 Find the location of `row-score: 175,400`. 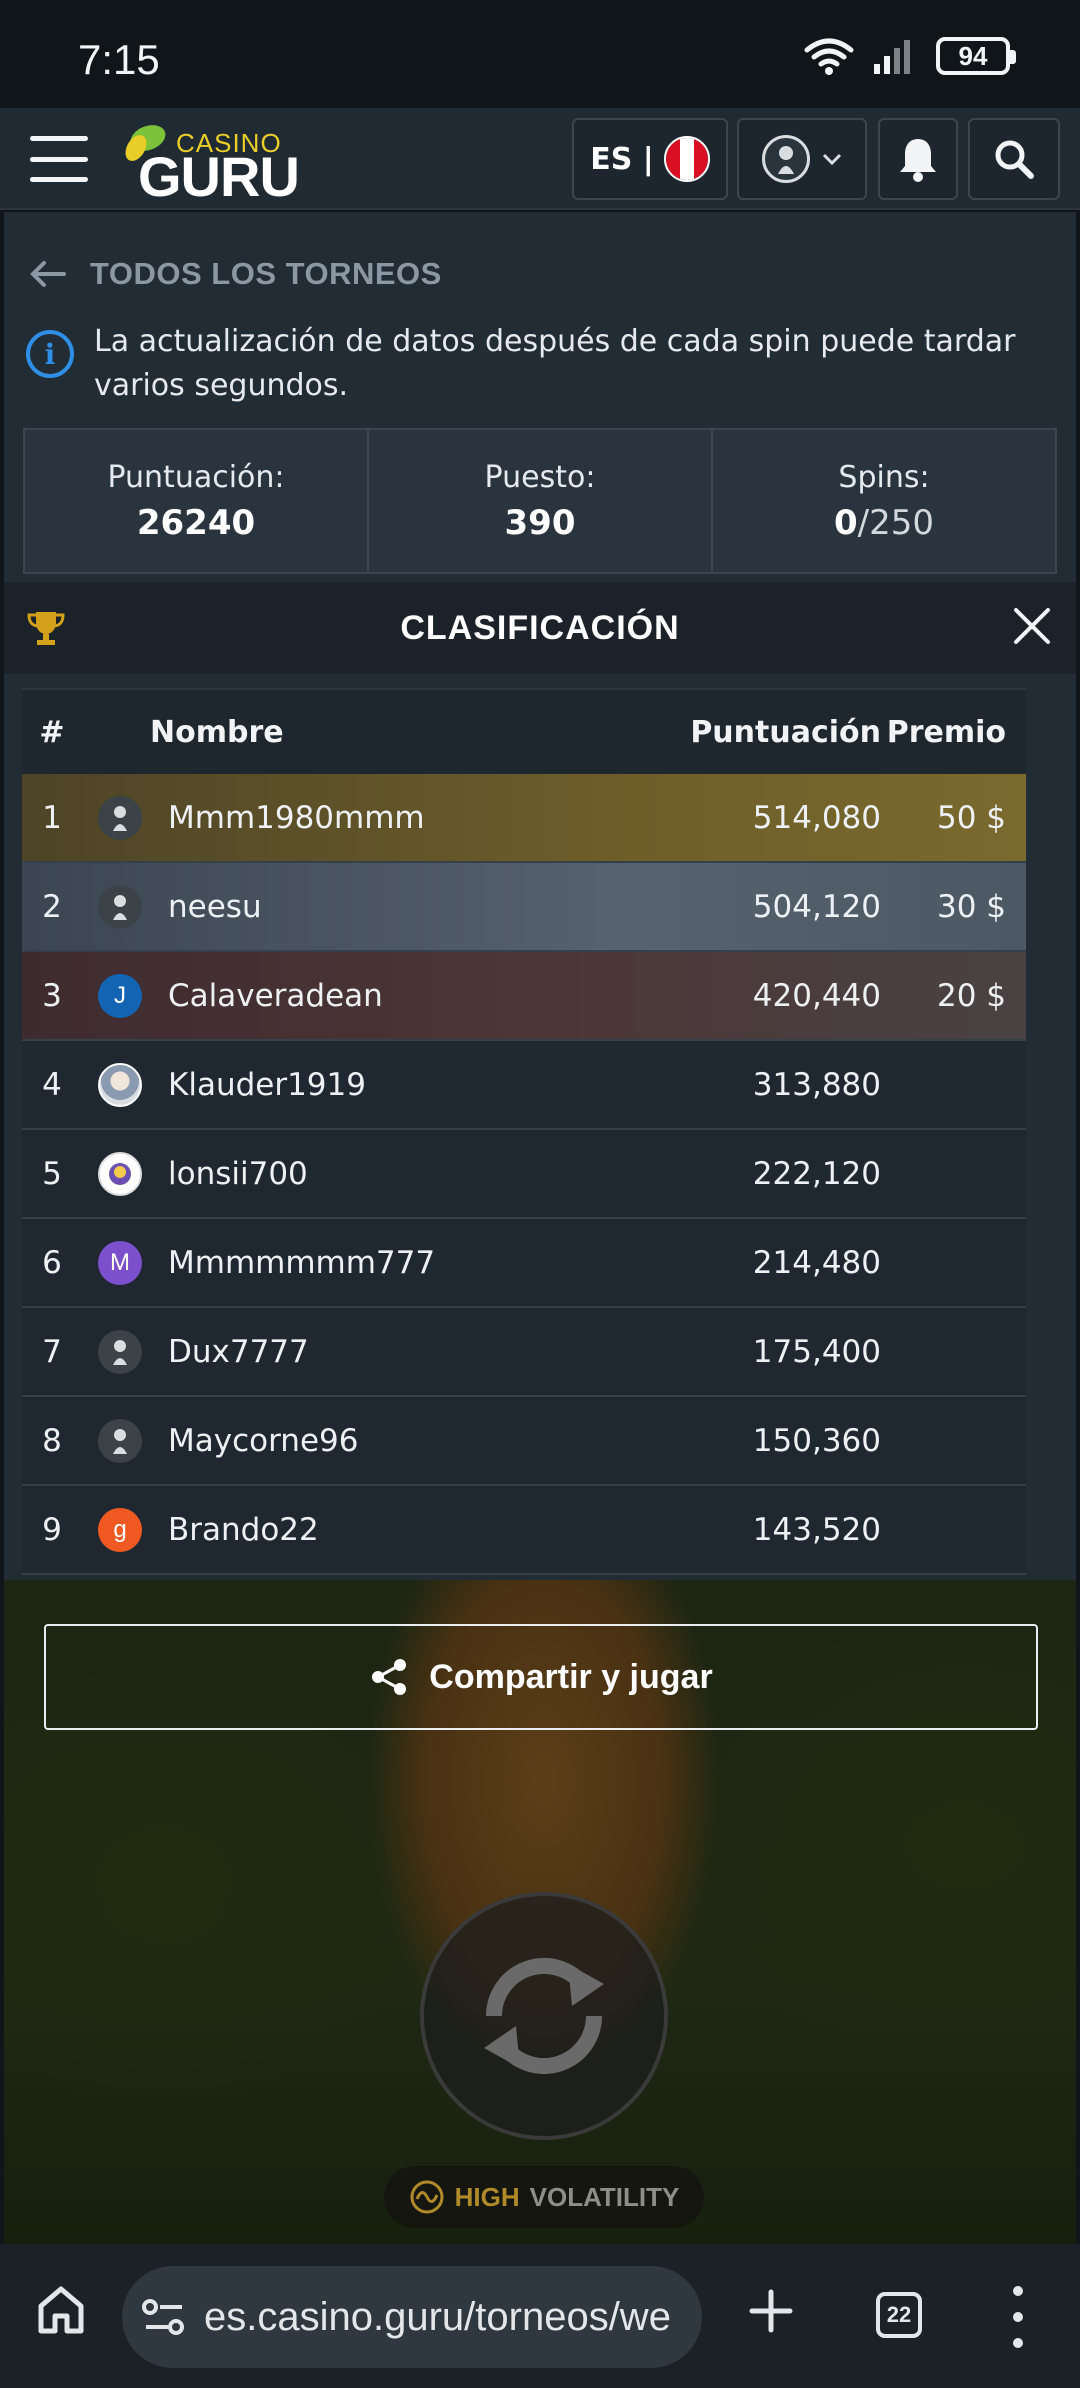

row-score: 175,400 is located at coordinates (816, 1351).